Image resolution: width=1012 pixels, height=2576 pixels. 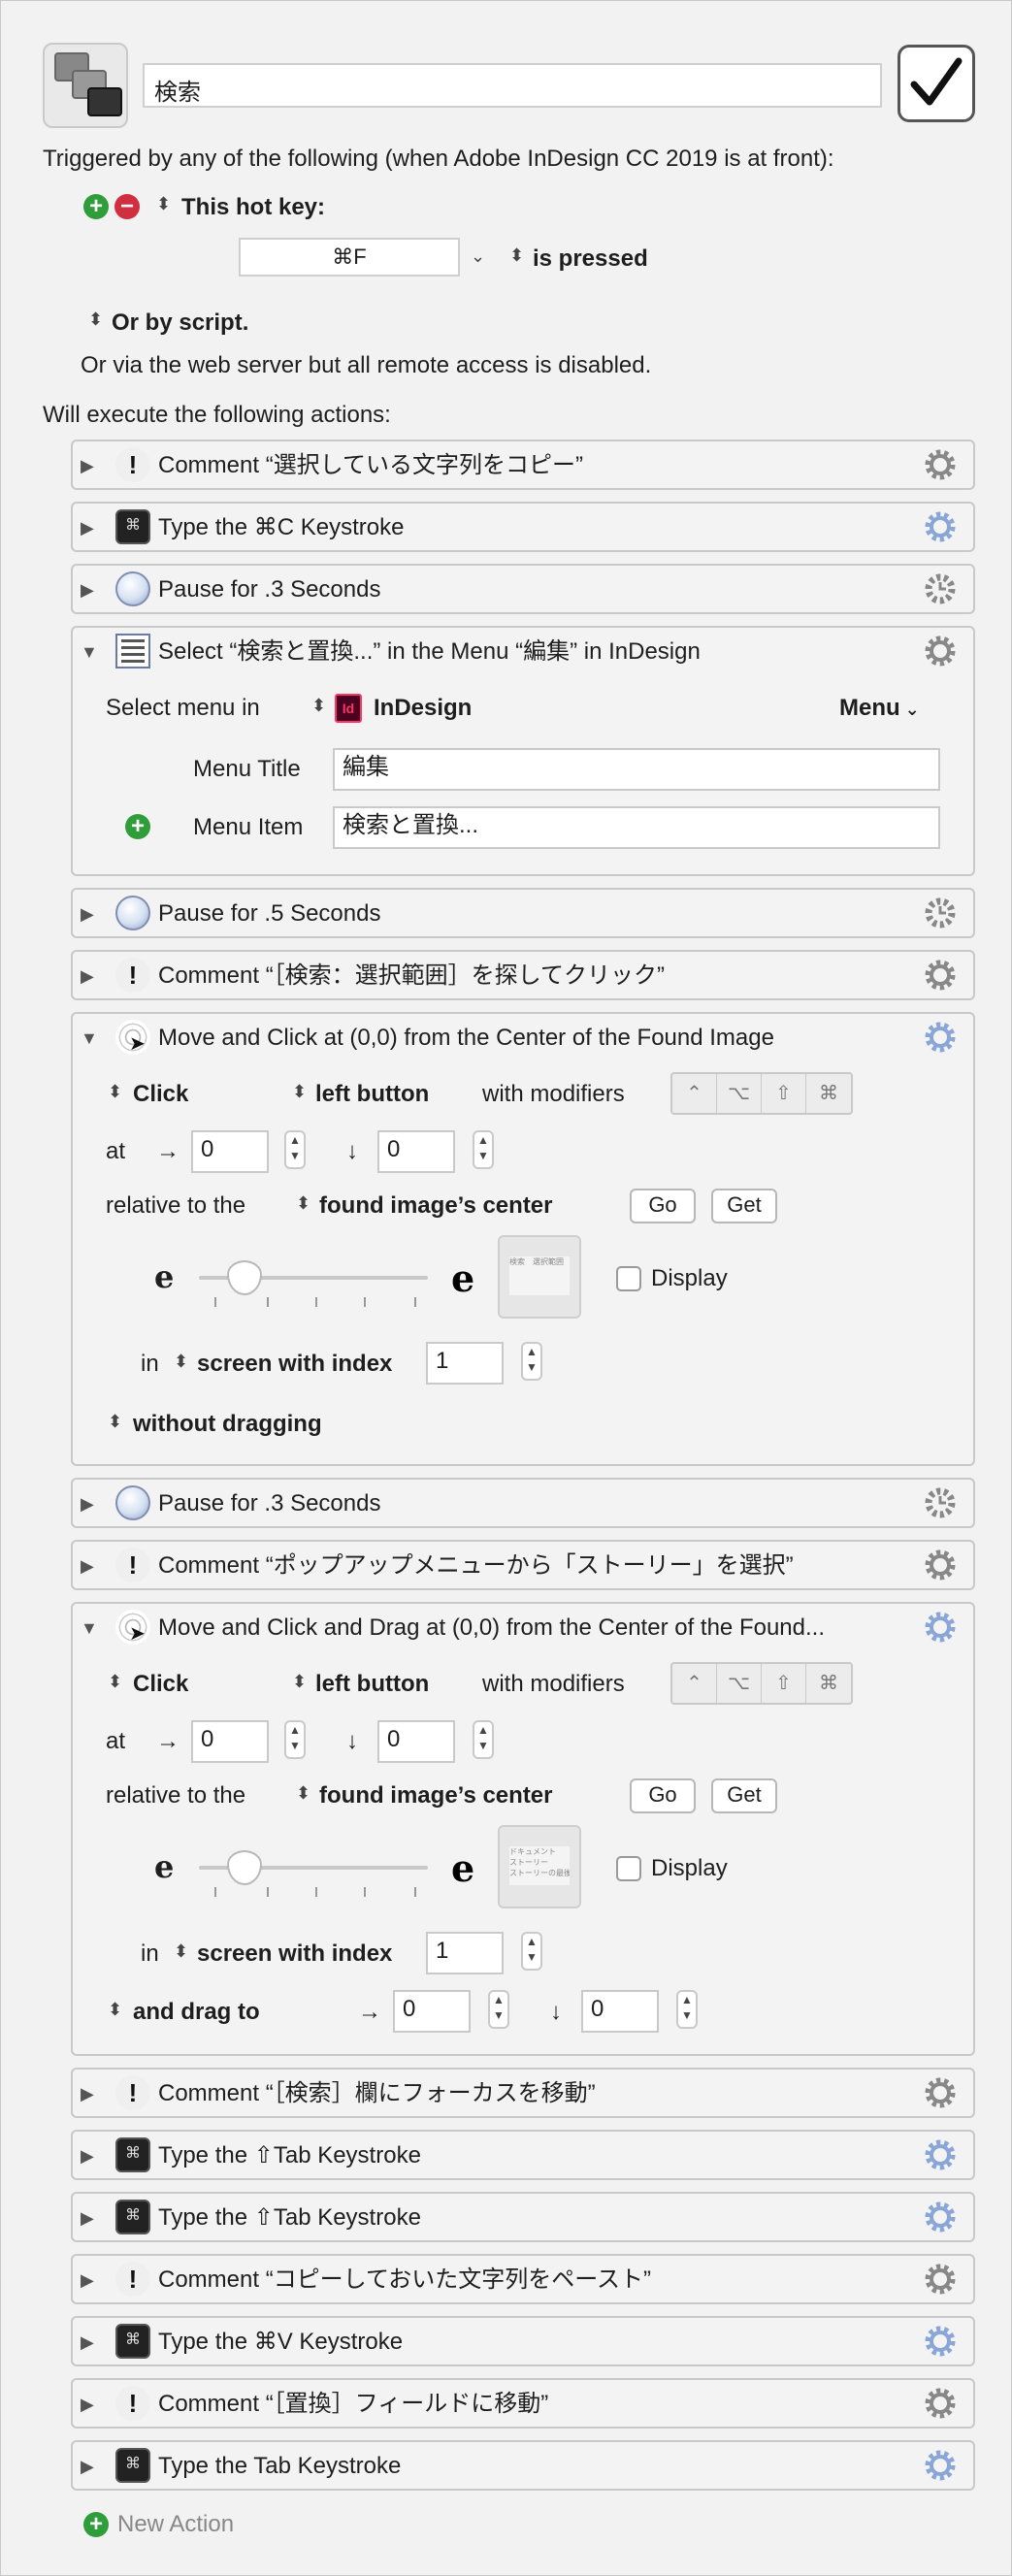 I want to click on shift-modifier-toggle: ⇧, so click(x=784, y=1093).